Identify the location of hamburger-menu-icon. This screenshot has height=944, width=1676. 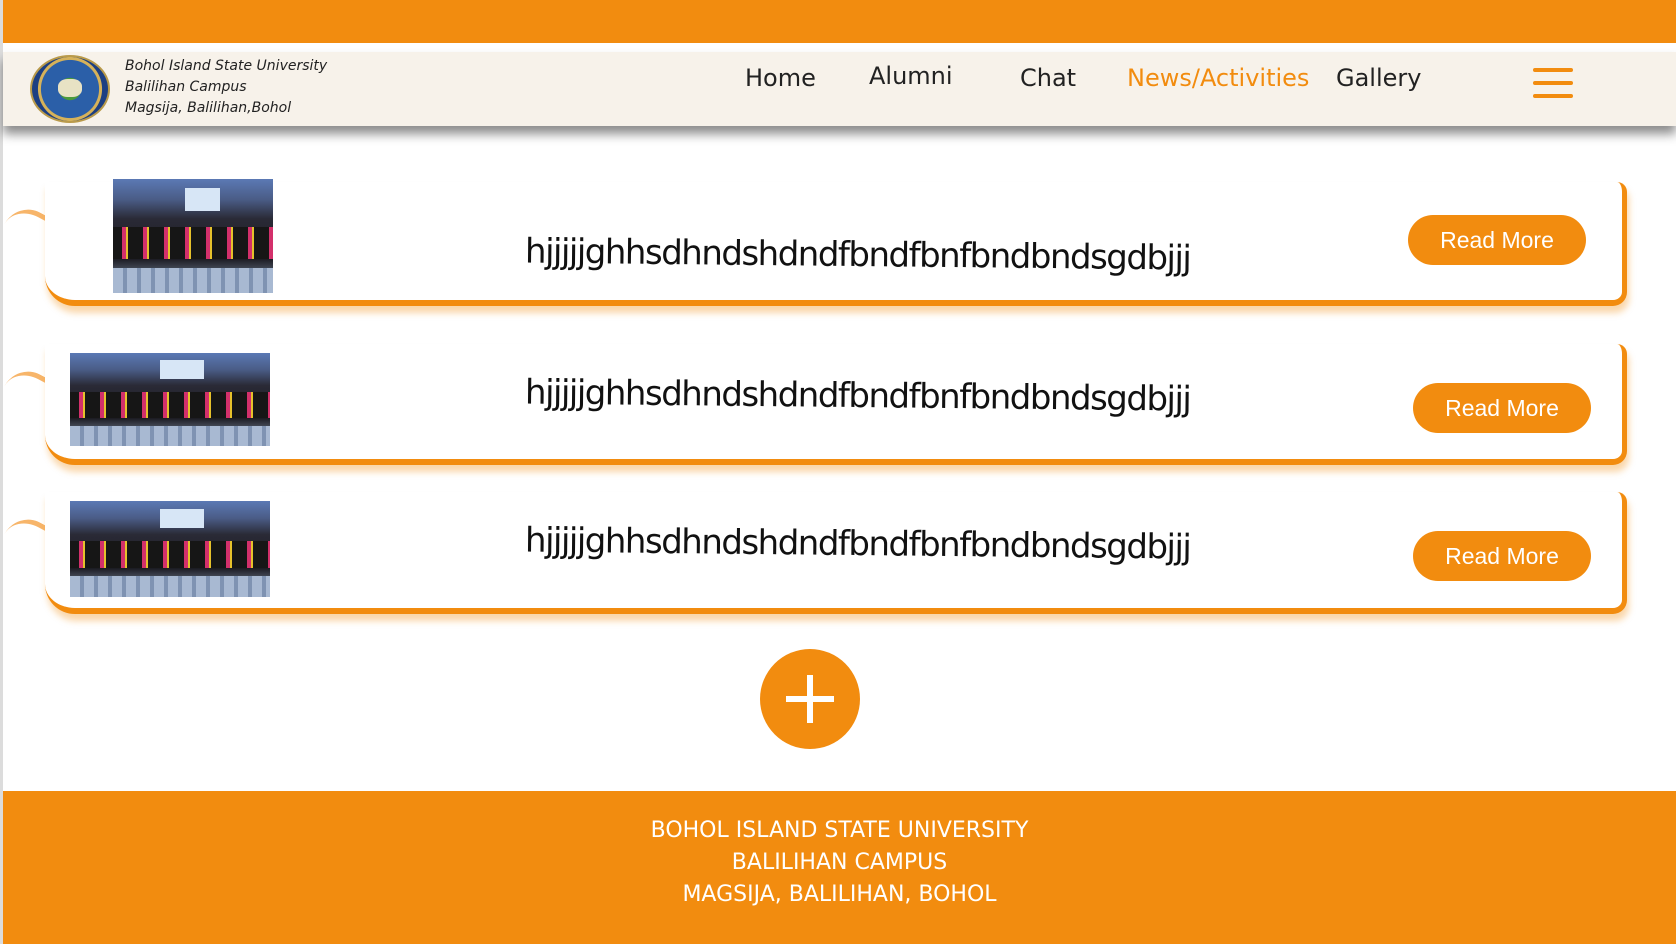
(1553, 84).